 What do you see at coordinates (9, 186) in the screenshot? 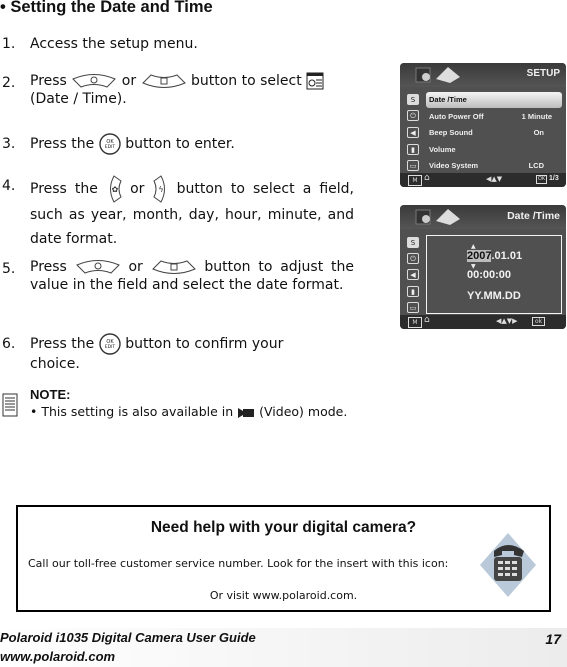
I see `step-number: 4.` at bounding box center [9, 186].